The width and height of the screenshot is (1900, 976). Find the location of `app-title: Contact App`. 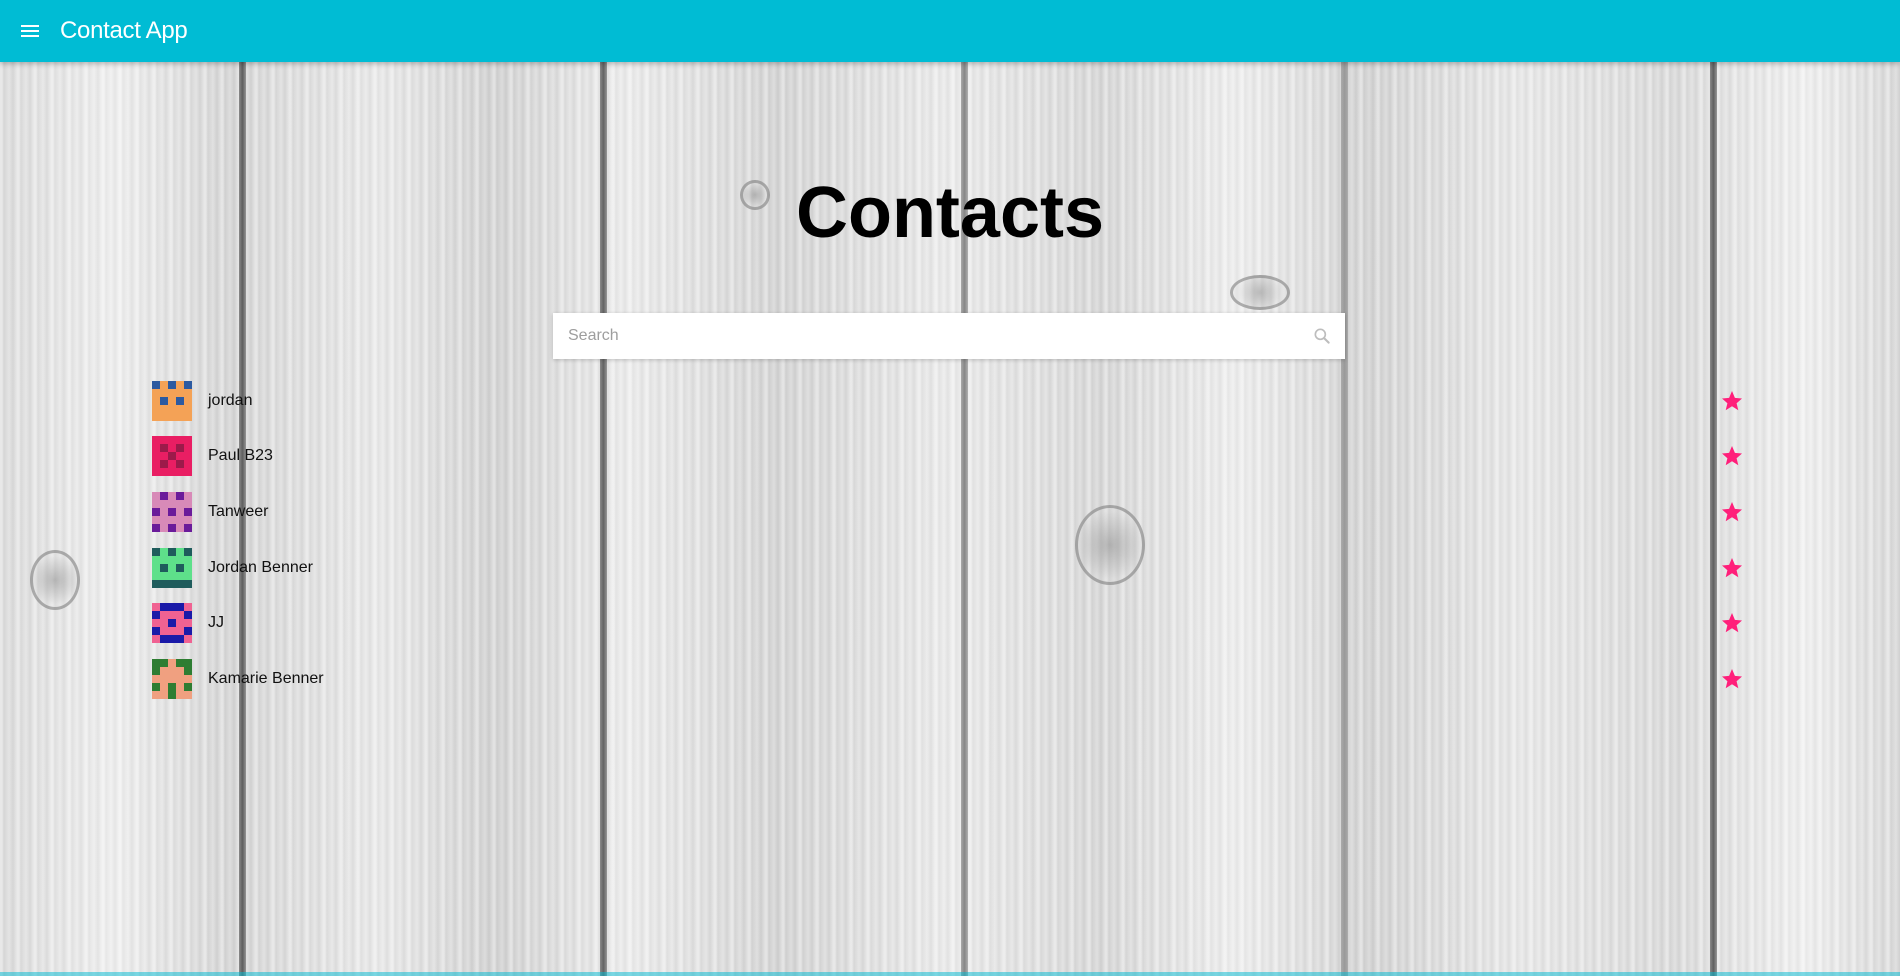

app-title: Contact App is located at coordinates (124, 30).